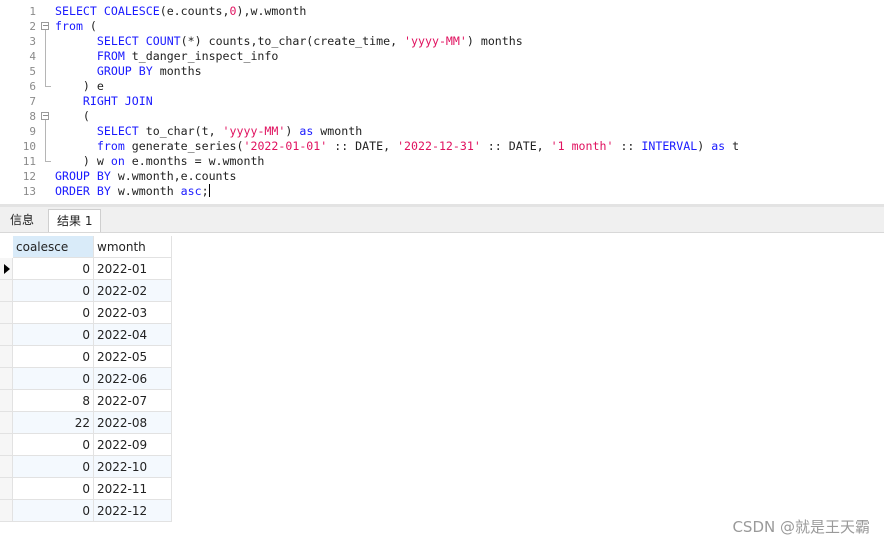  Describe the element at coordinates (133, 401) in the screenshot. I see `cell-wmonth: 2022-07` at that location.